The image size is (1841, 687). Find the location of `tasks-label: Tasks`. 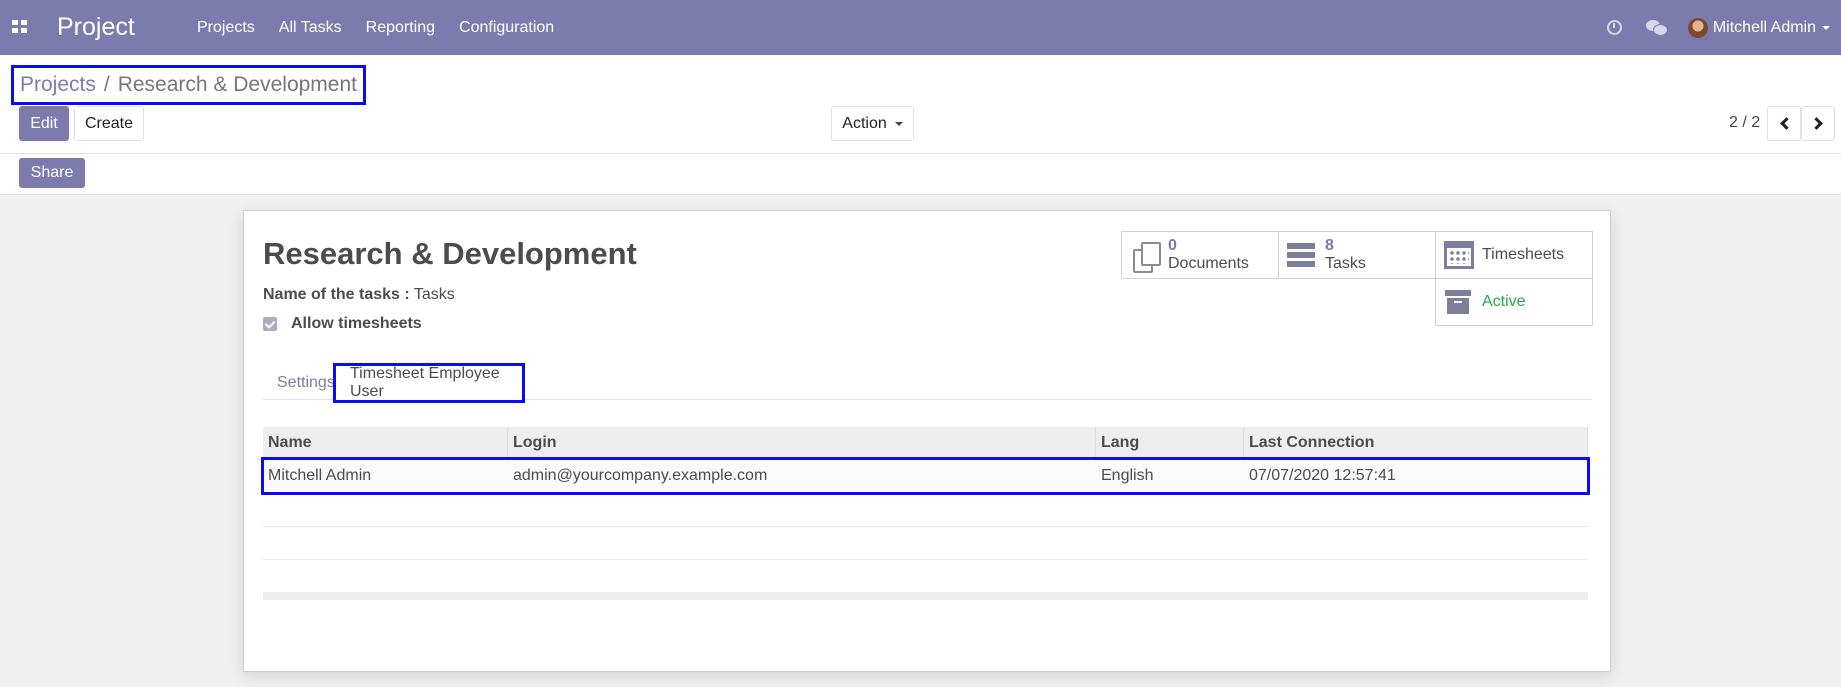

tasks-label: Tasks is located at coordinates (1345, 263).